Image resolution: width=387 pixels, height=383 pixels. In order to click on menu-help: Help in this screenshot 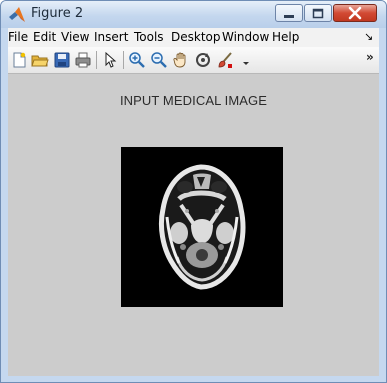, I will do `click(285, 37)`.